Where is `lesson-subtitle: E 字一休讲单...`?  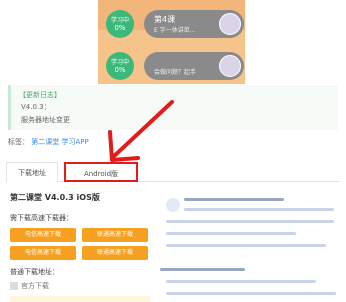
lesson-subtitle: E 字一休讲单... is located at coordinates (175, 30).